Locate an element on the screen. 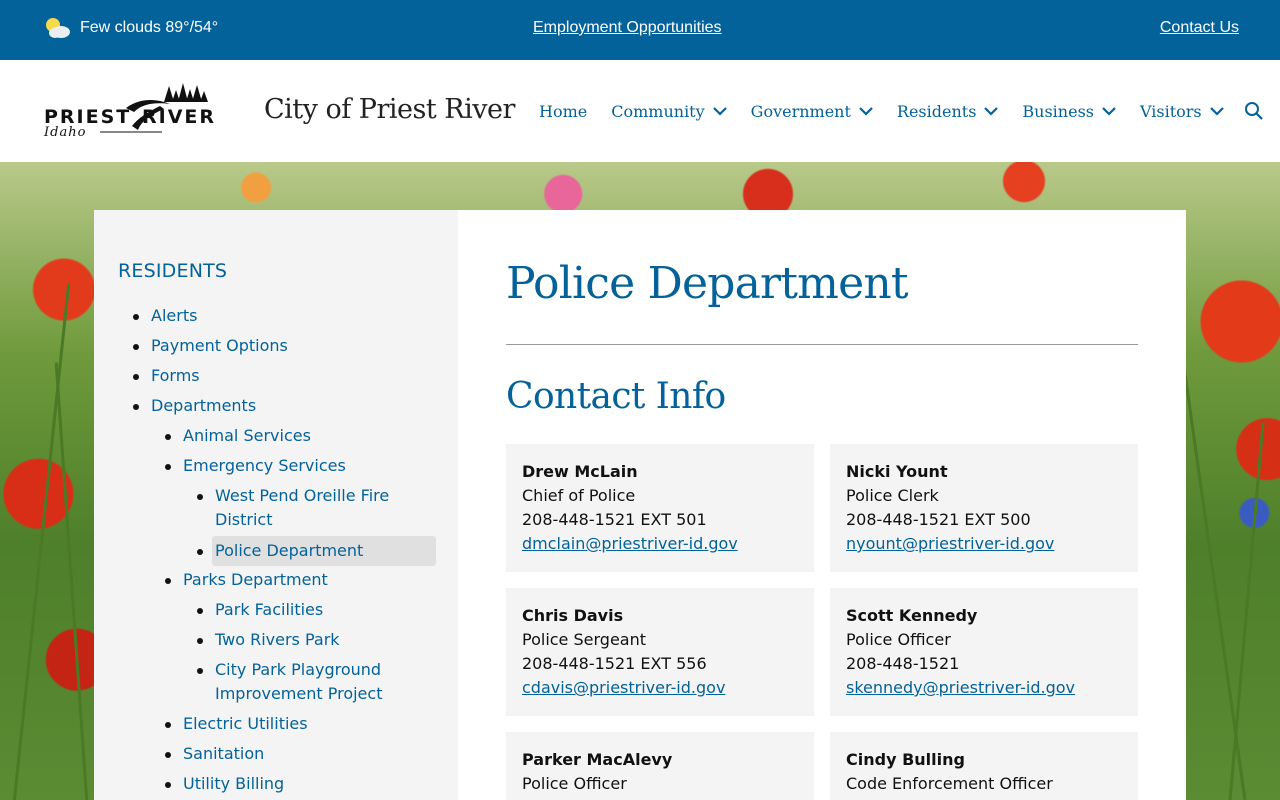 Image resolution: width=1280 pixels, height=800 pixels. contact-name: Cindy Bulling is located at coordinates (905, 759).